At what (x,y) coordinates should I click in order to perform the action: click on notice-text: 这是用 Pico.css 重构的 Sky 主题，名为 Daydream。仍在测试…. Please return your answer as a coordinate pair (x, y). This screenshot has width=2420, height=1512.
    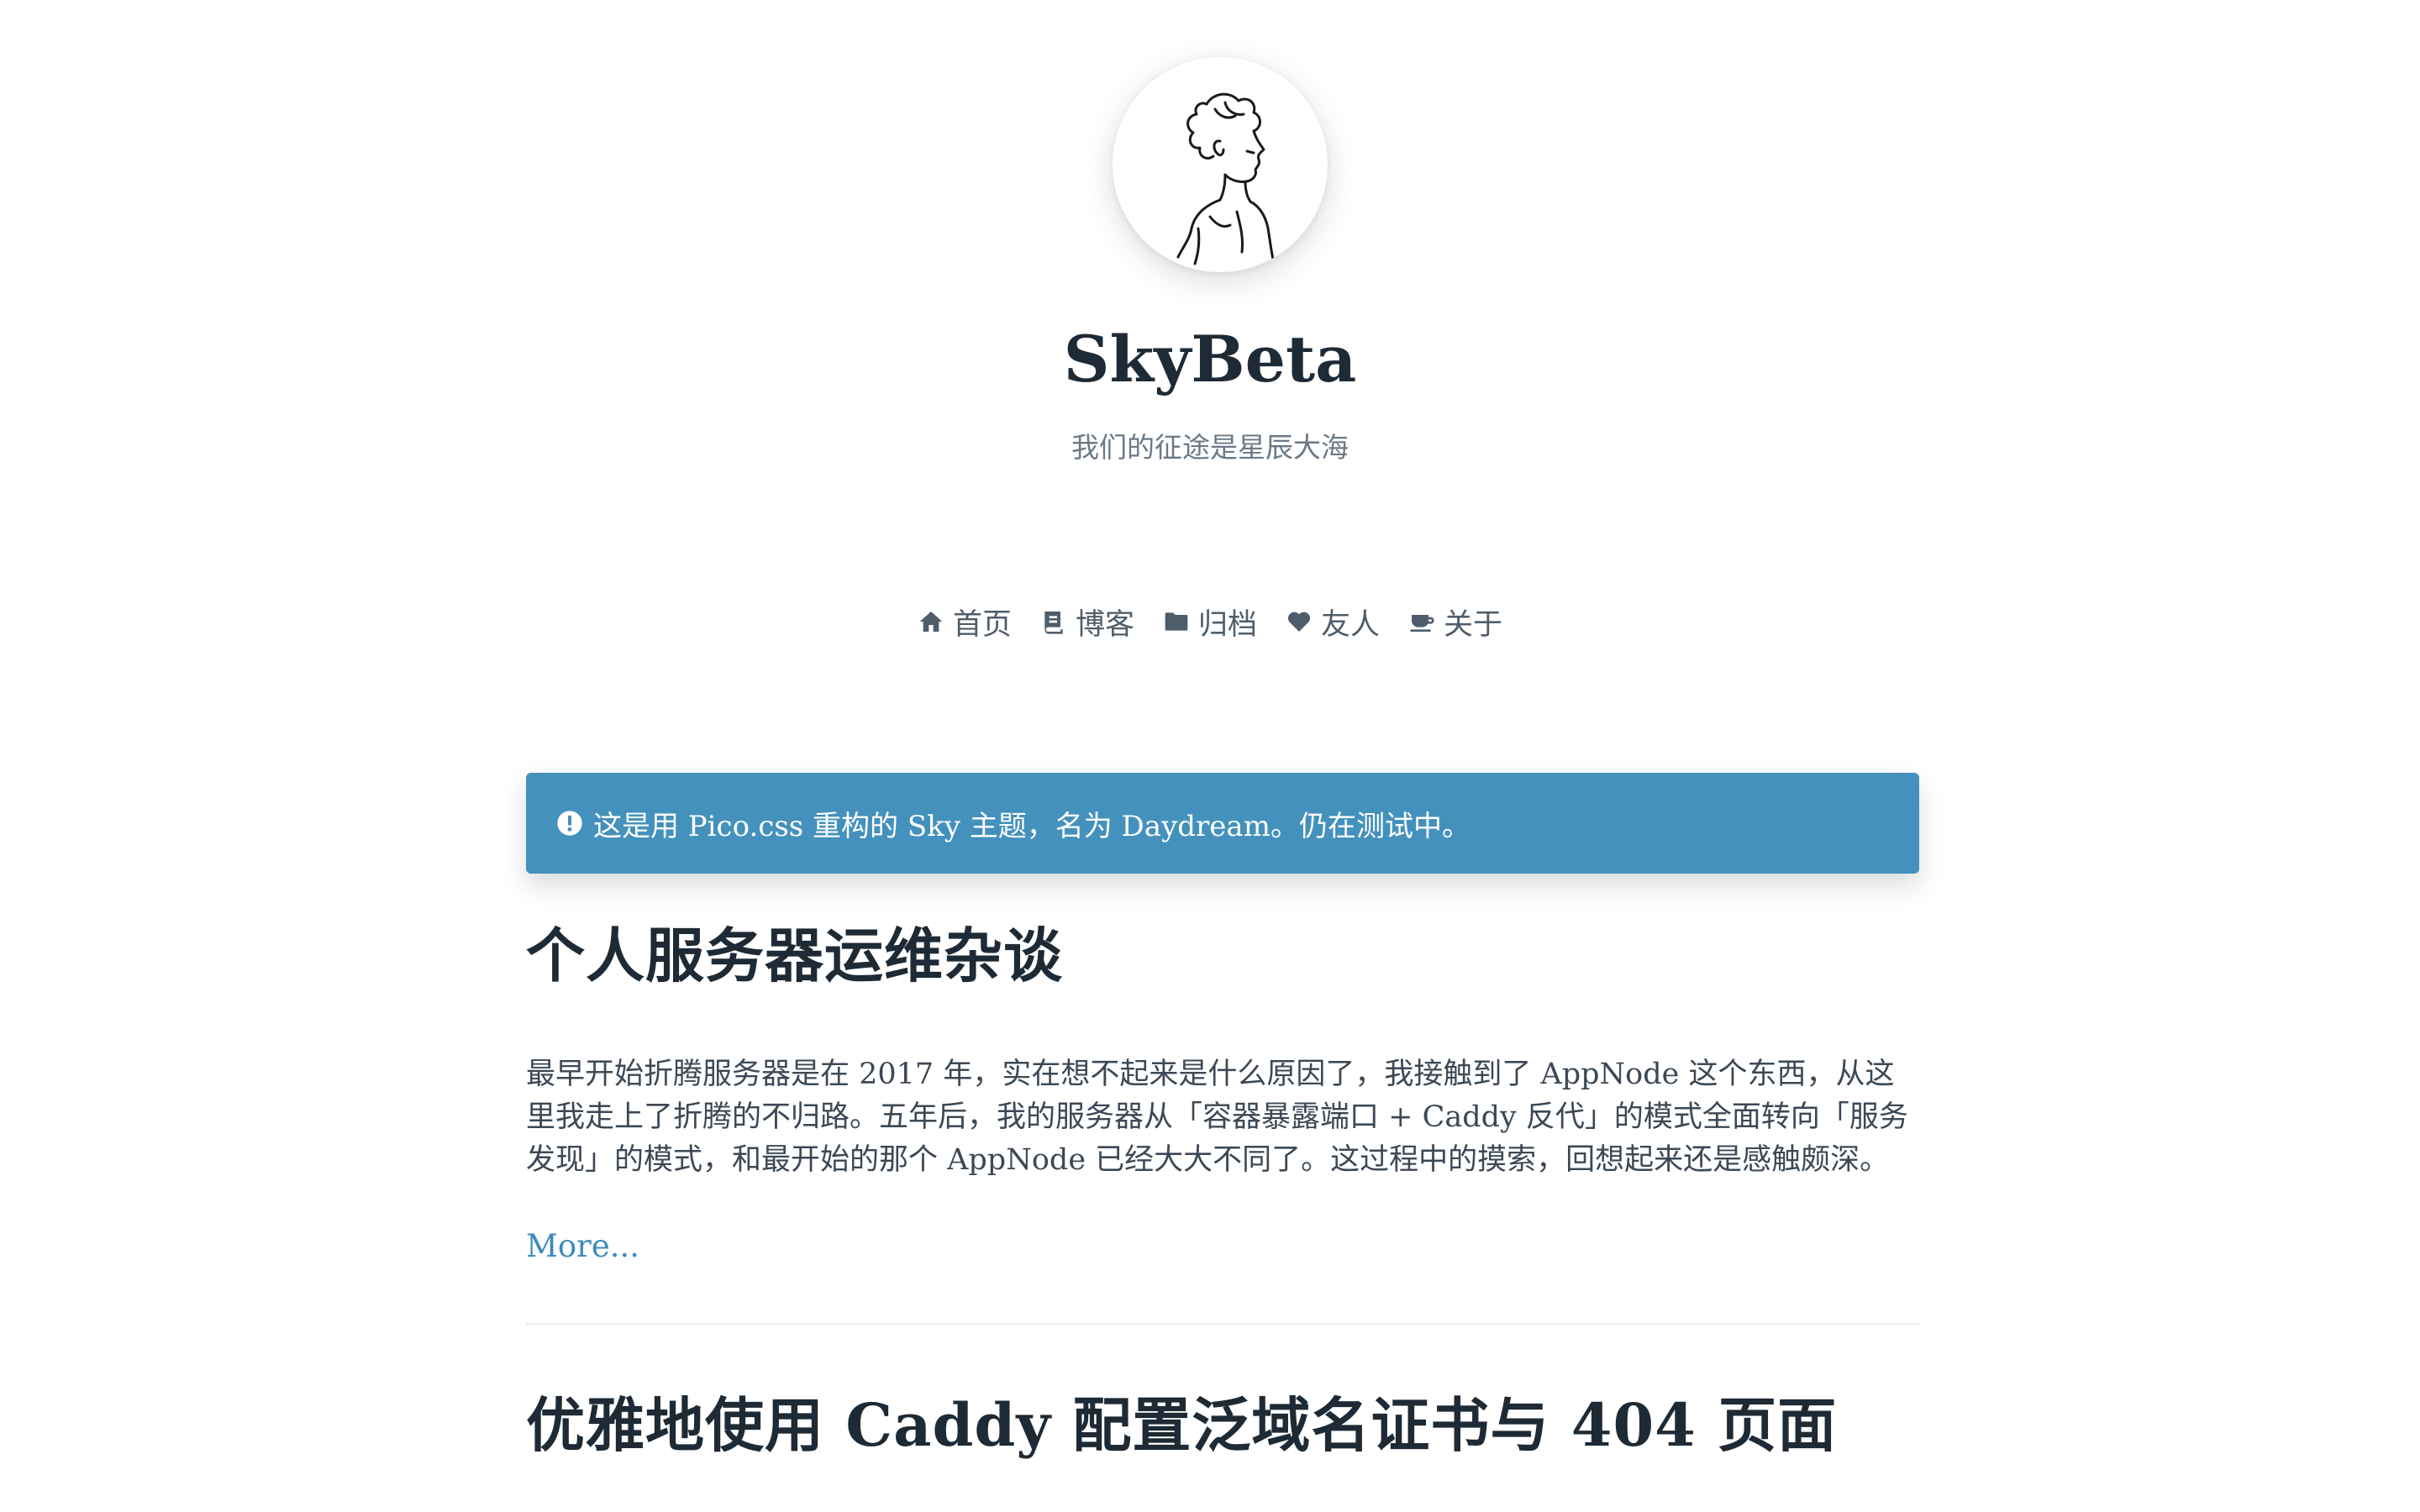
    Looking at the image, I should click on (1031, 826).